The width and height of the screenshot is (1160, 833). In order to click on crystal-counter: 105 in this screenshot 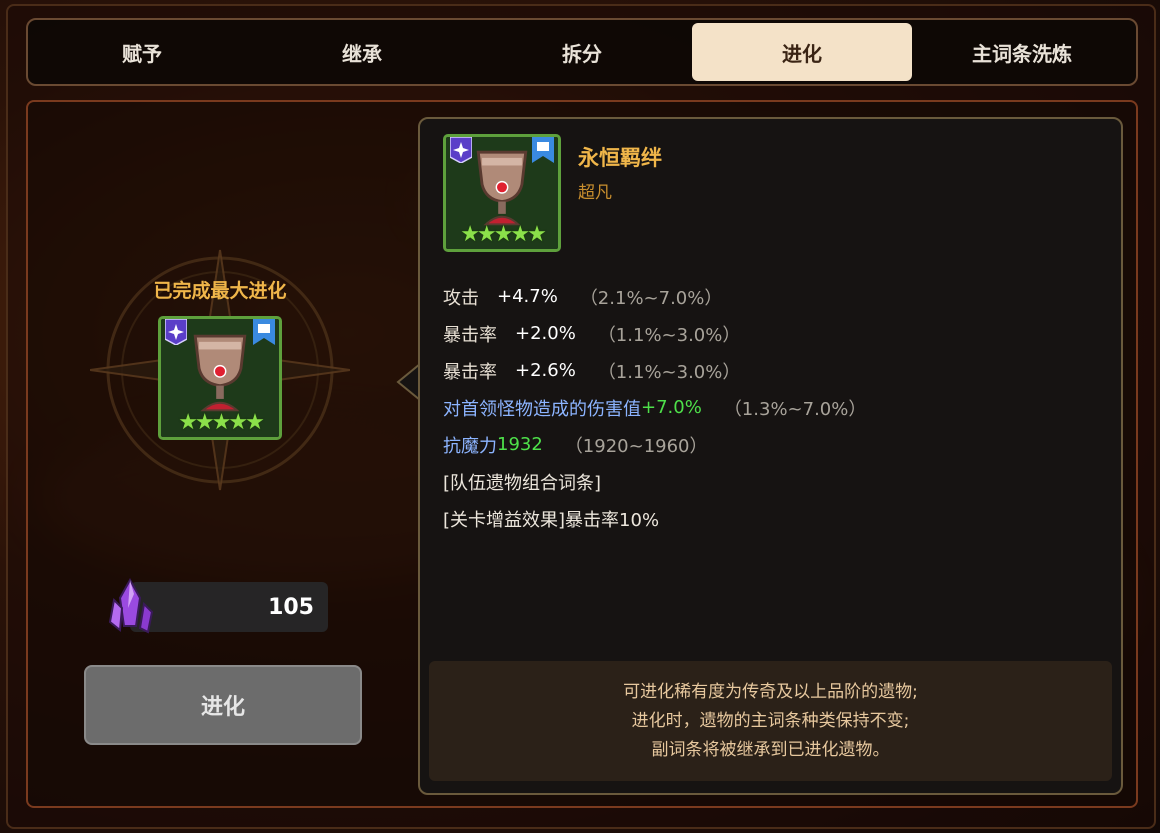, I will do `click(229, 607)`.